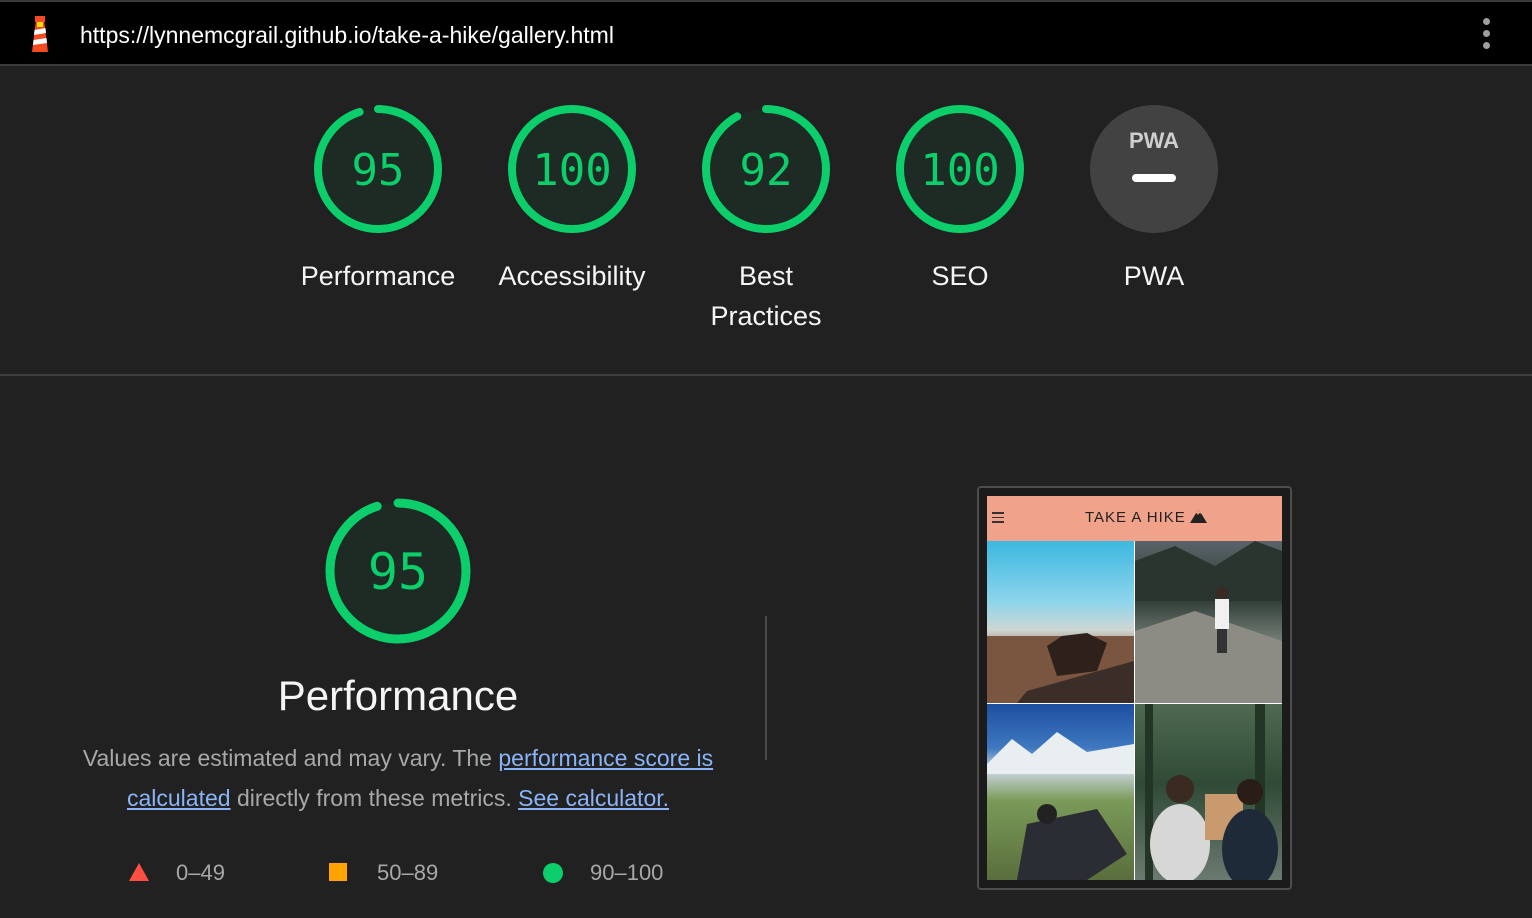  What do you see at coordinates (398, 695) in the screenshot?
I see `performance-title: Performance` at bounding box center [398, 695].